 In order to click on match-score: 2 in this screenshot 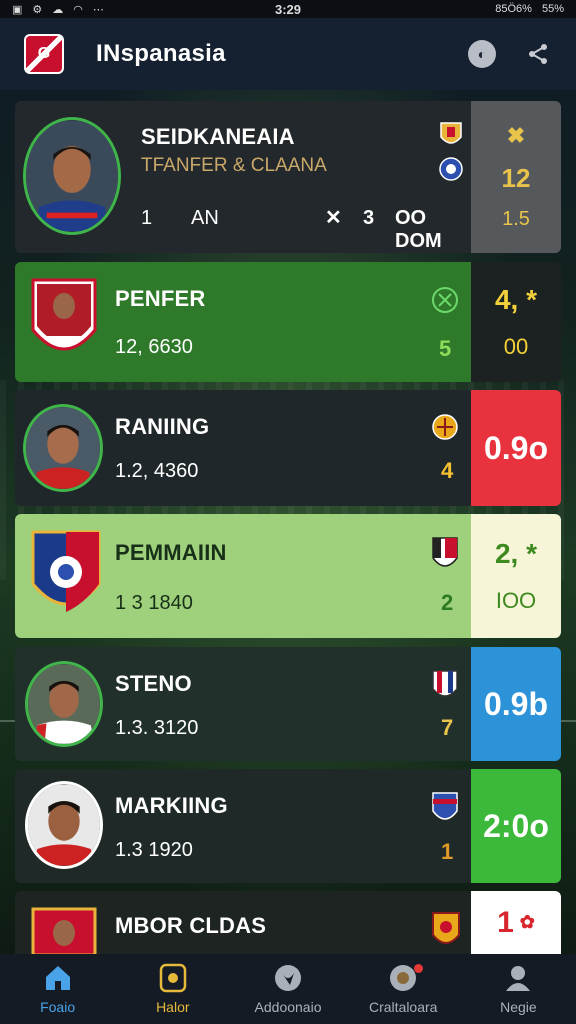, I will do `click(447, 602)`.